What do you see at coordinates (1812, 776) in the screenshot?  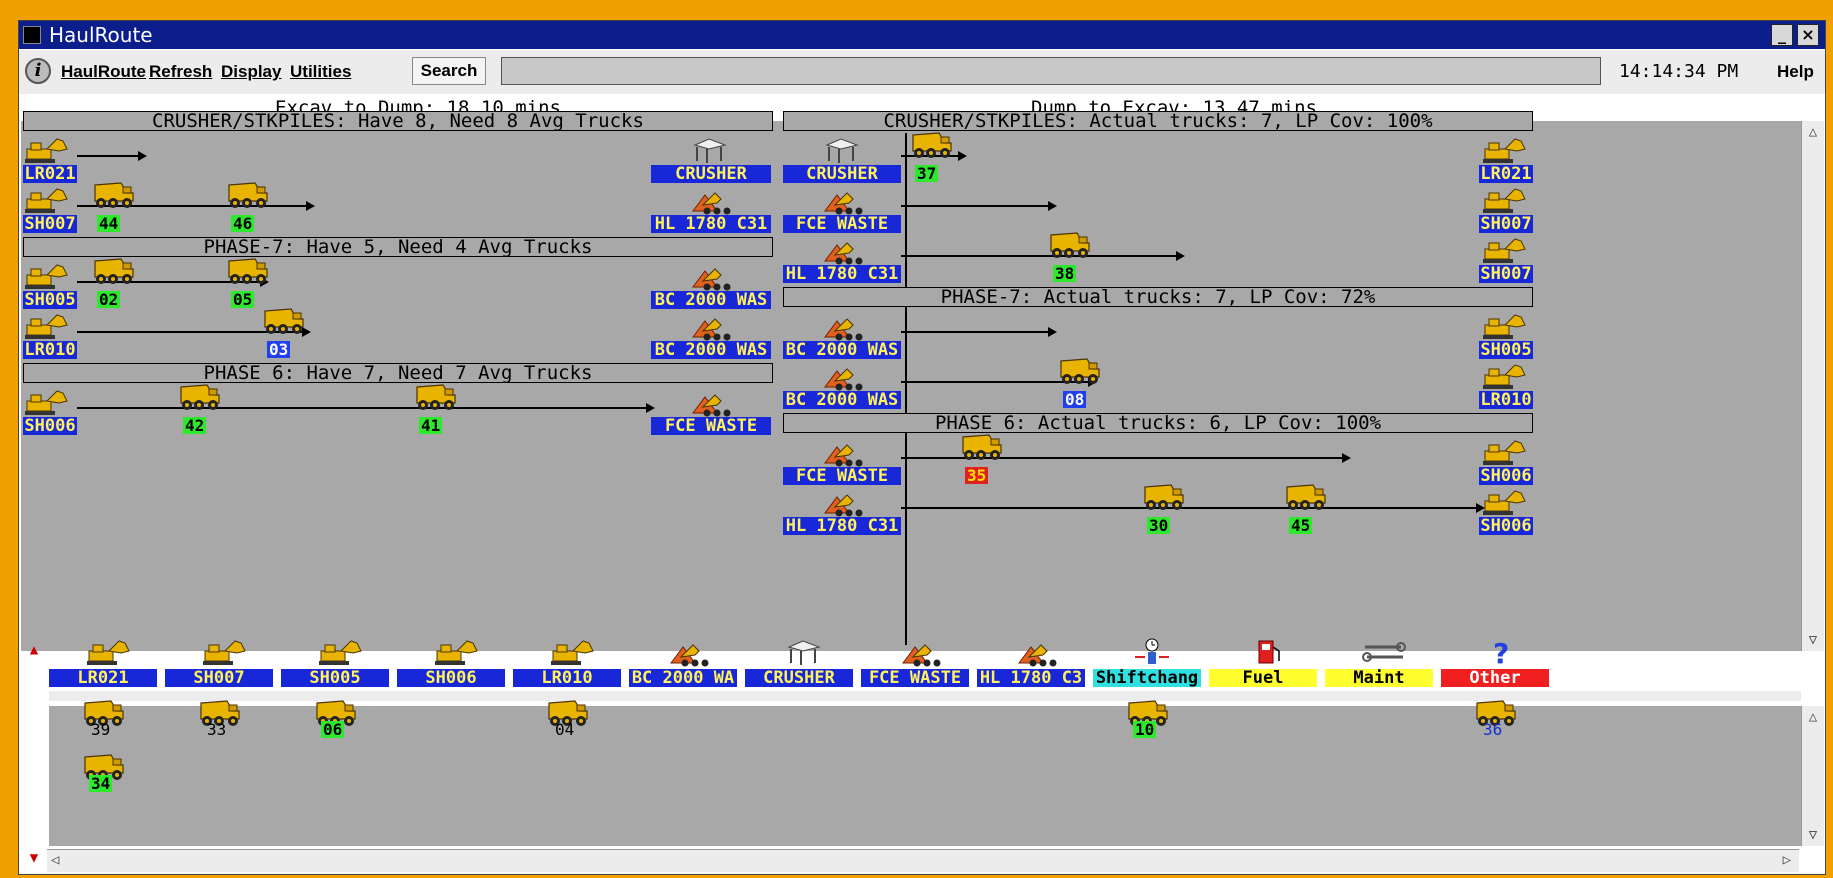 I see `pool-scrollbar: △ ▽` at bounding box center [1812, 776].